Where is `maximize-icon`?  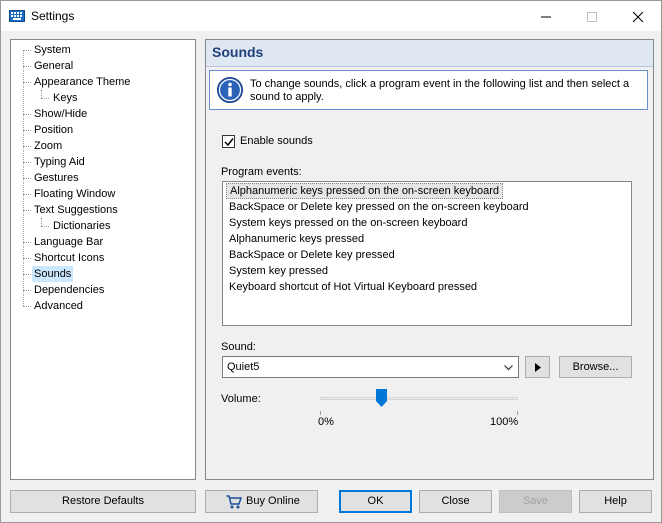 maximize-icon is located at coordinates (592, 17).